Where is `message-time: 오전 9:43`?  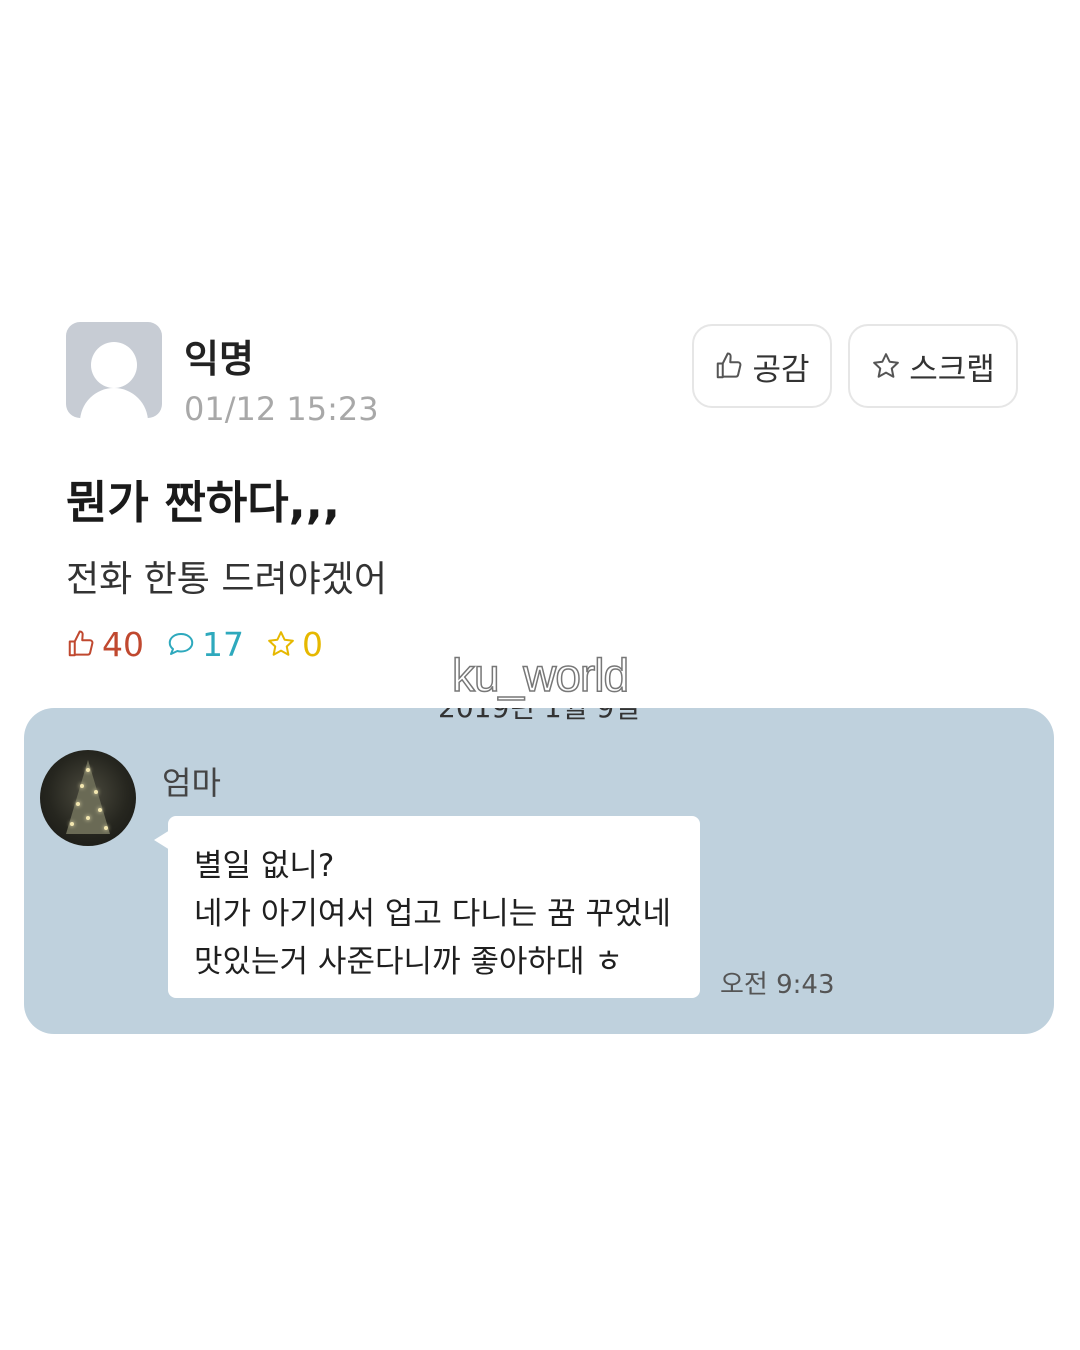 message-time: 오전 9:43 is located at coordinates (777, 985).